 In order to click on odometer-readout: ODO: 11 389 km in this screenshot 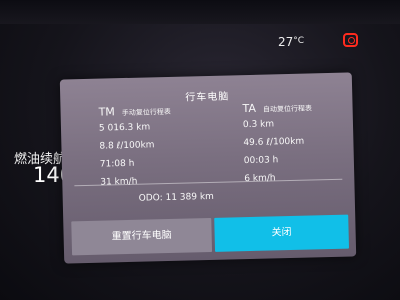, I will do `click(176, 197)`.